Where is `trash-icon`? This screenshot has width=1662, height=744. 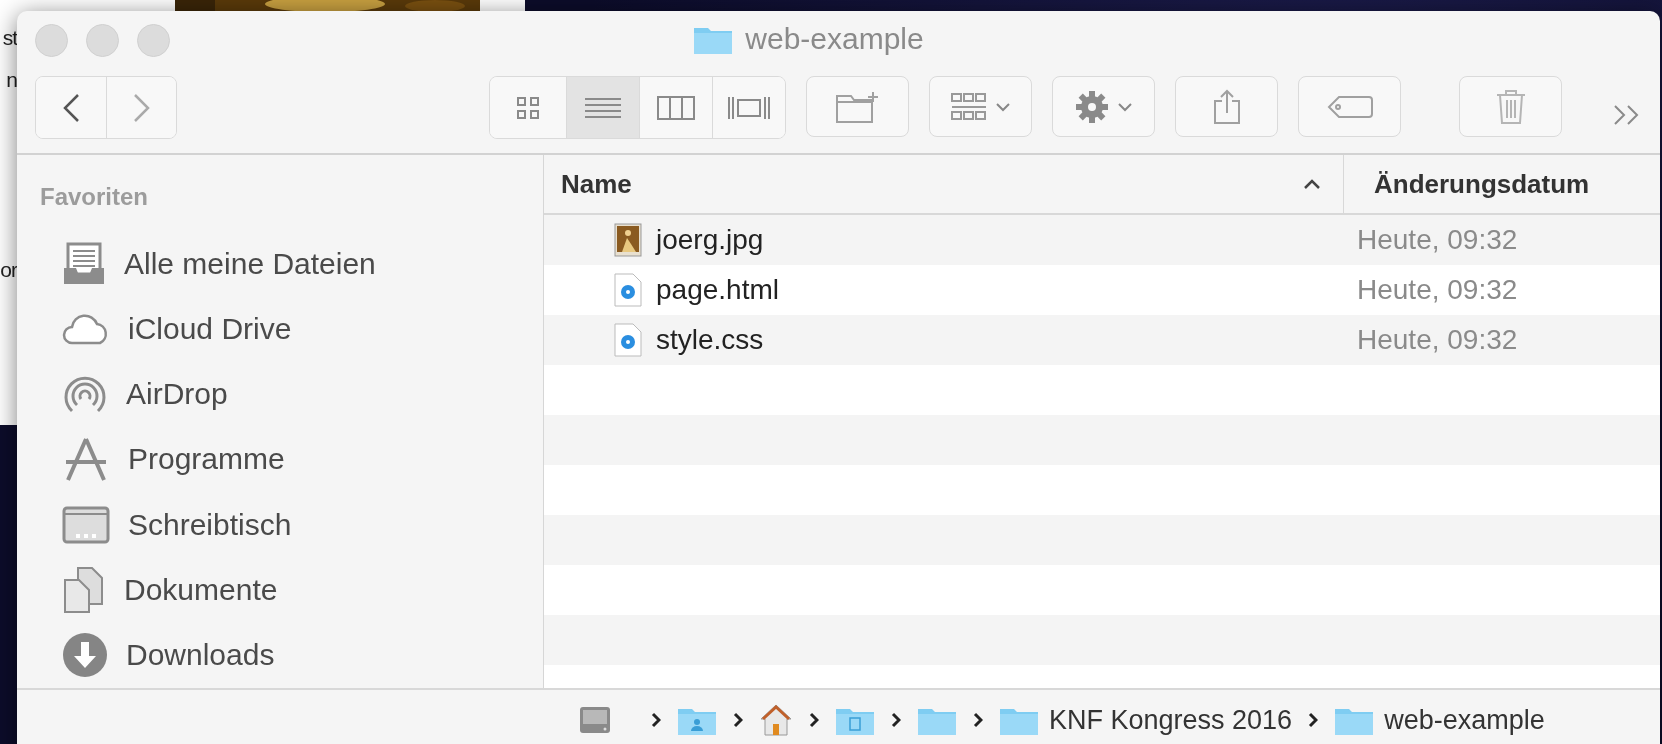 trash-icon is located at coordinates (1510, 106).